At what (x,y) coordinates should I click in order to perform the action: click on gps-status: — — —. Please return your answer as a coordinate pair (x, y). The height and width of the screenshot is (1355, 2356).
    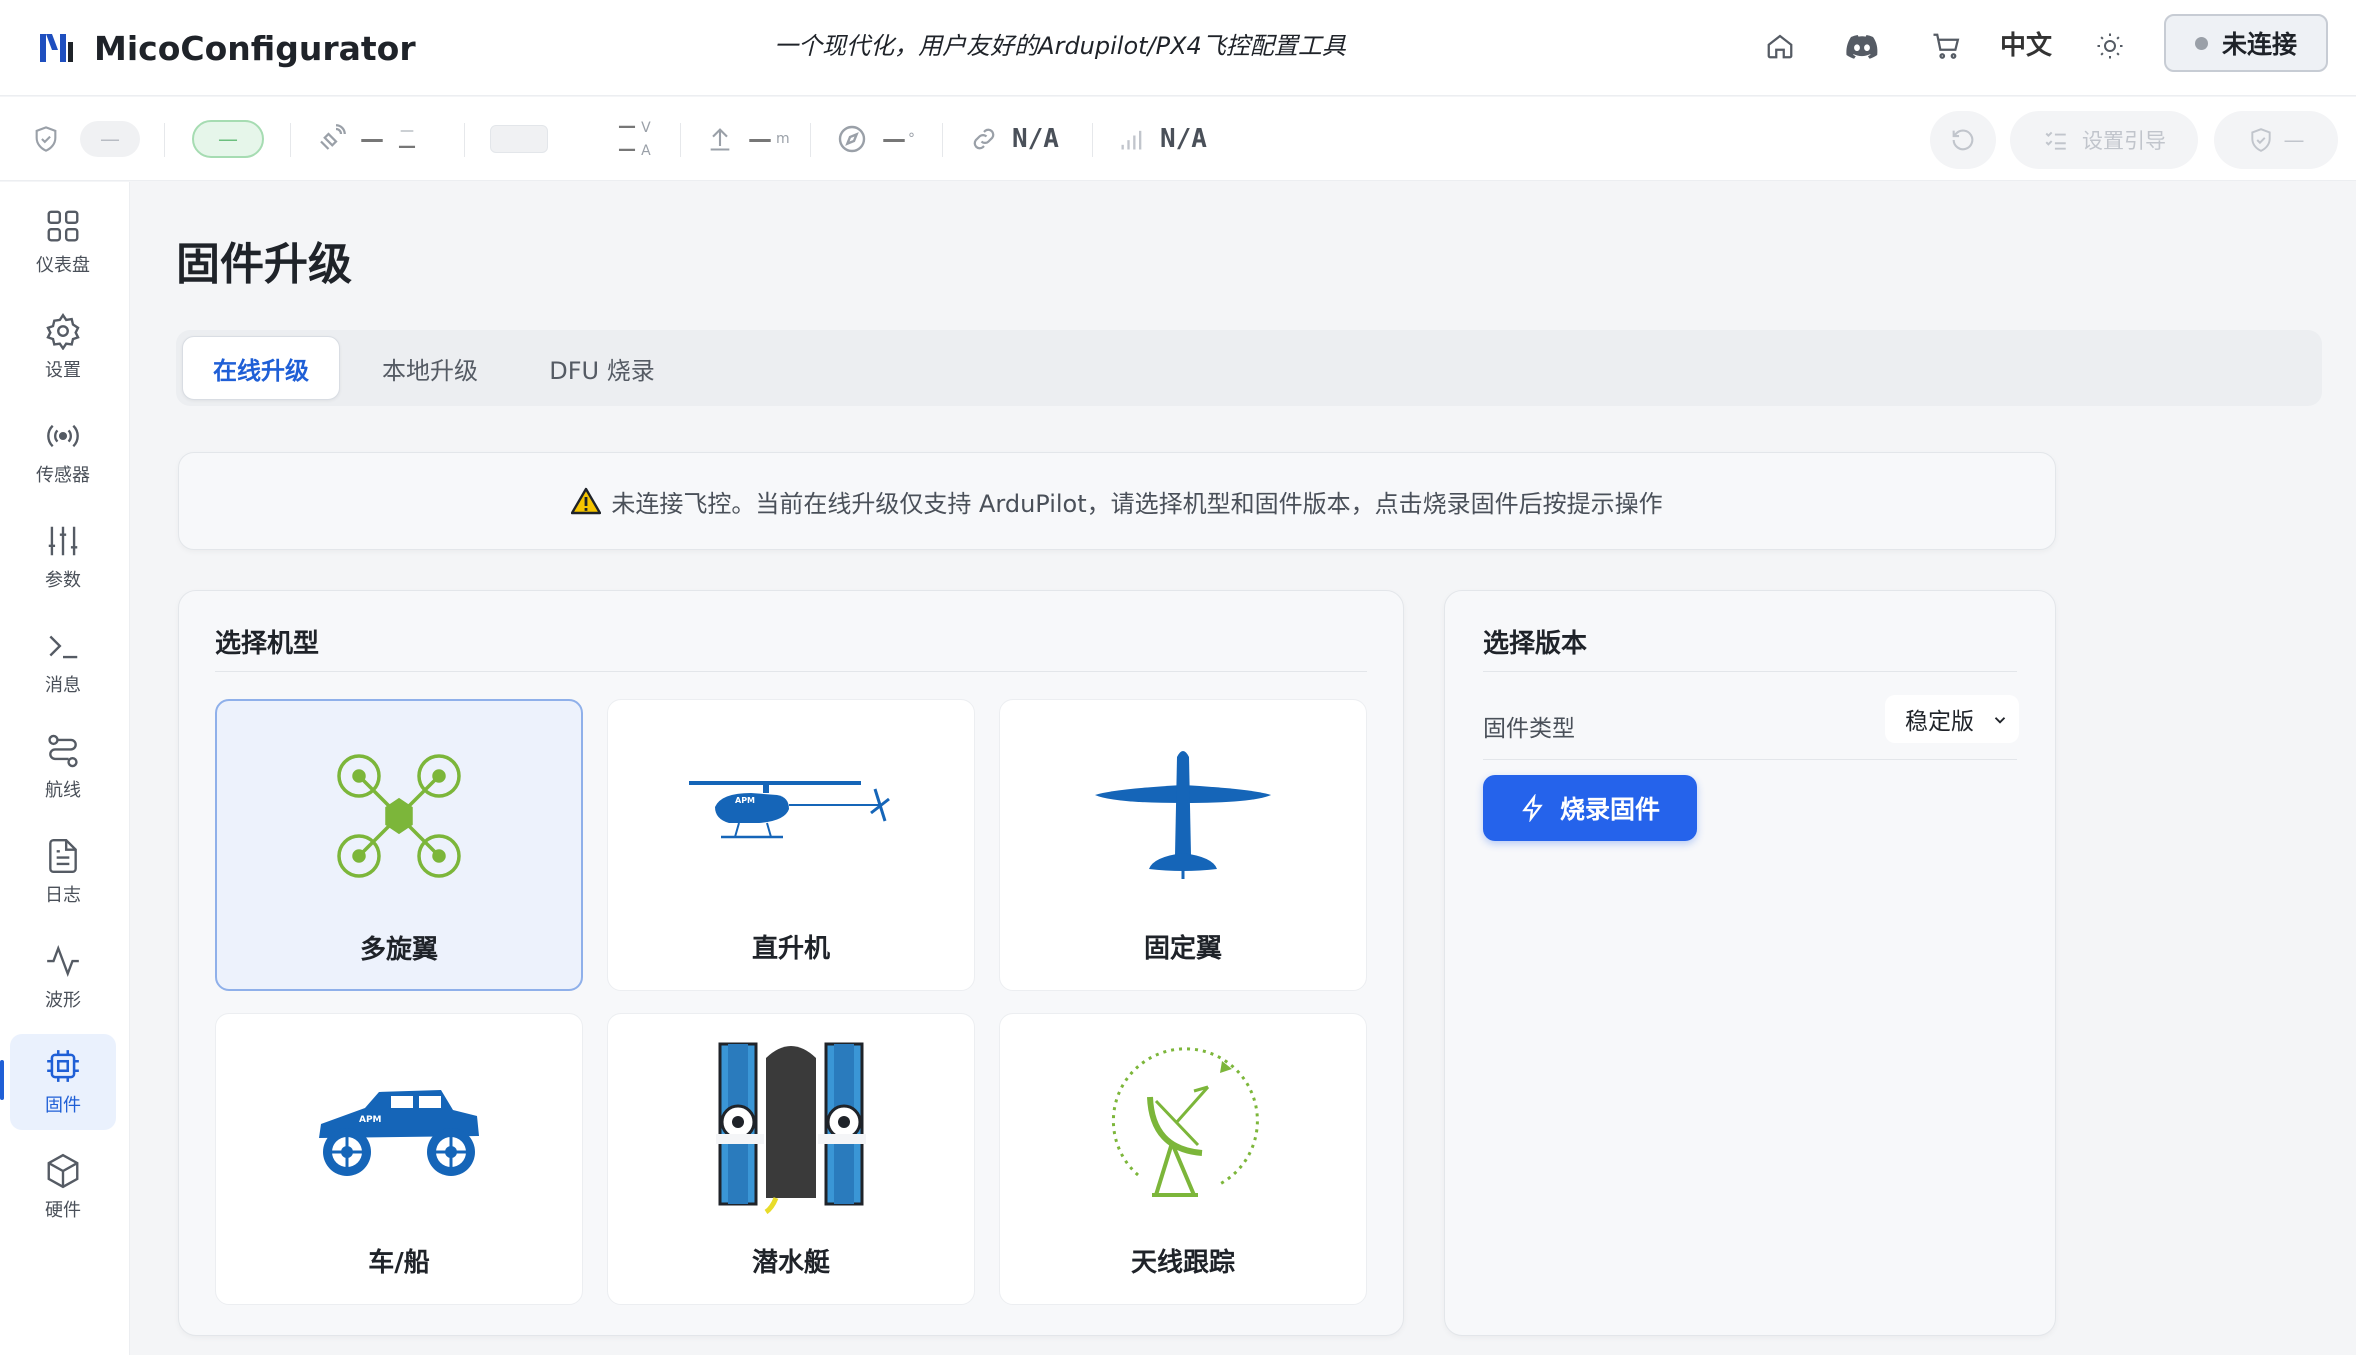
    Looking at the image, I should click on (366, 139).